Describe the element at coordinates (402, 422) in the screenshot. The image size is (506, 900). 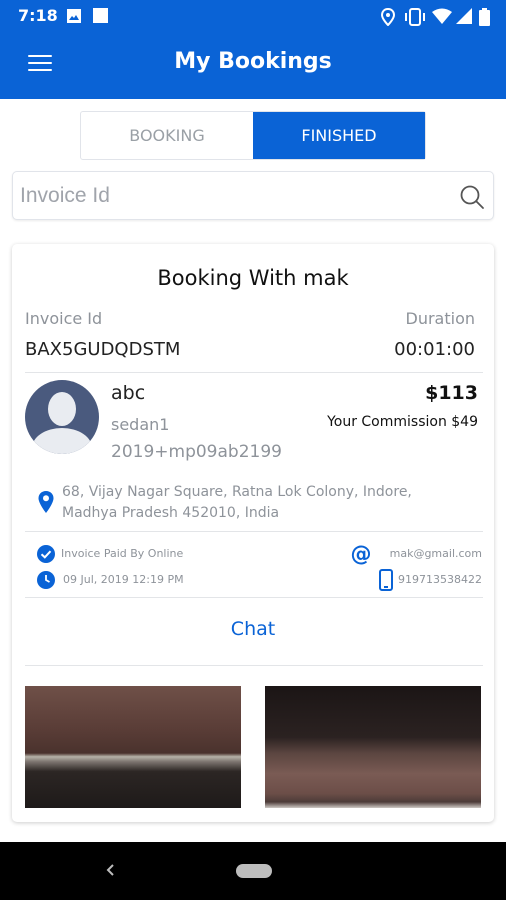
I see `commission-text: Your Commission $49` at that location.